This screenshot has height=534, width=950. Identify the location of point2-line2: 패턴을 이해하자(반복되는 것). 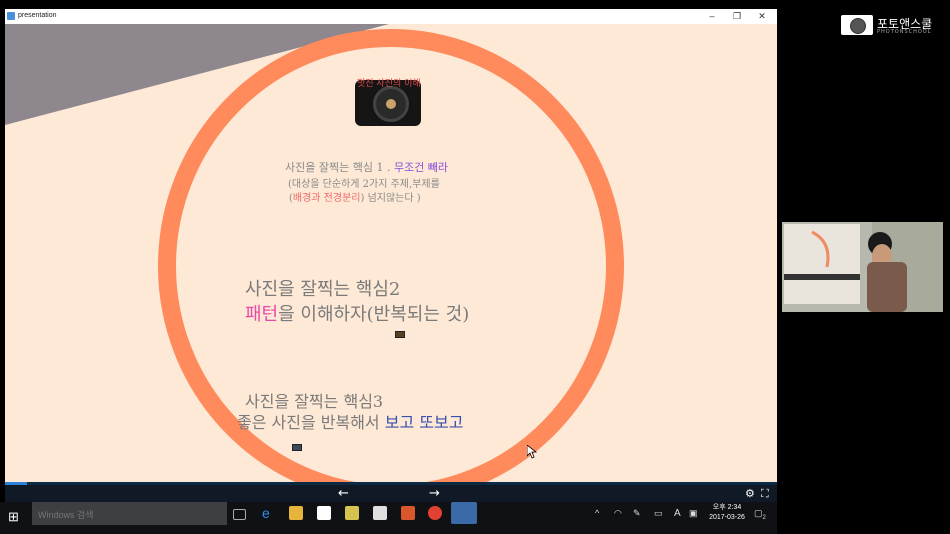
(357, 313).